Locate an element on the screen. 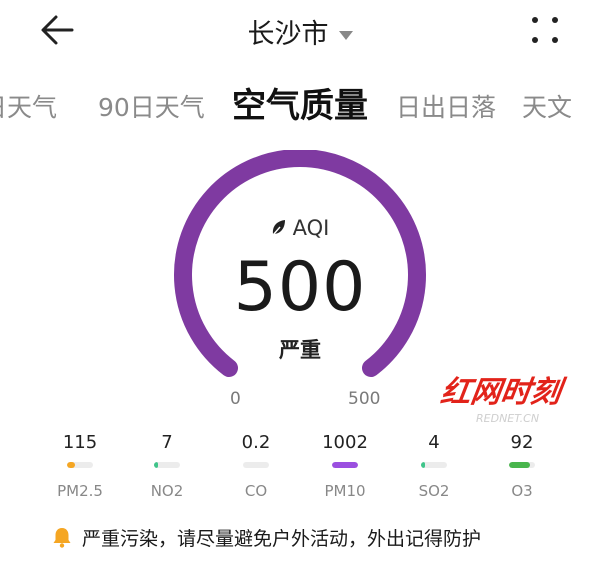 This screenshot has height=578, width=600. more-dots-icon is located at coordinates (545, 30).